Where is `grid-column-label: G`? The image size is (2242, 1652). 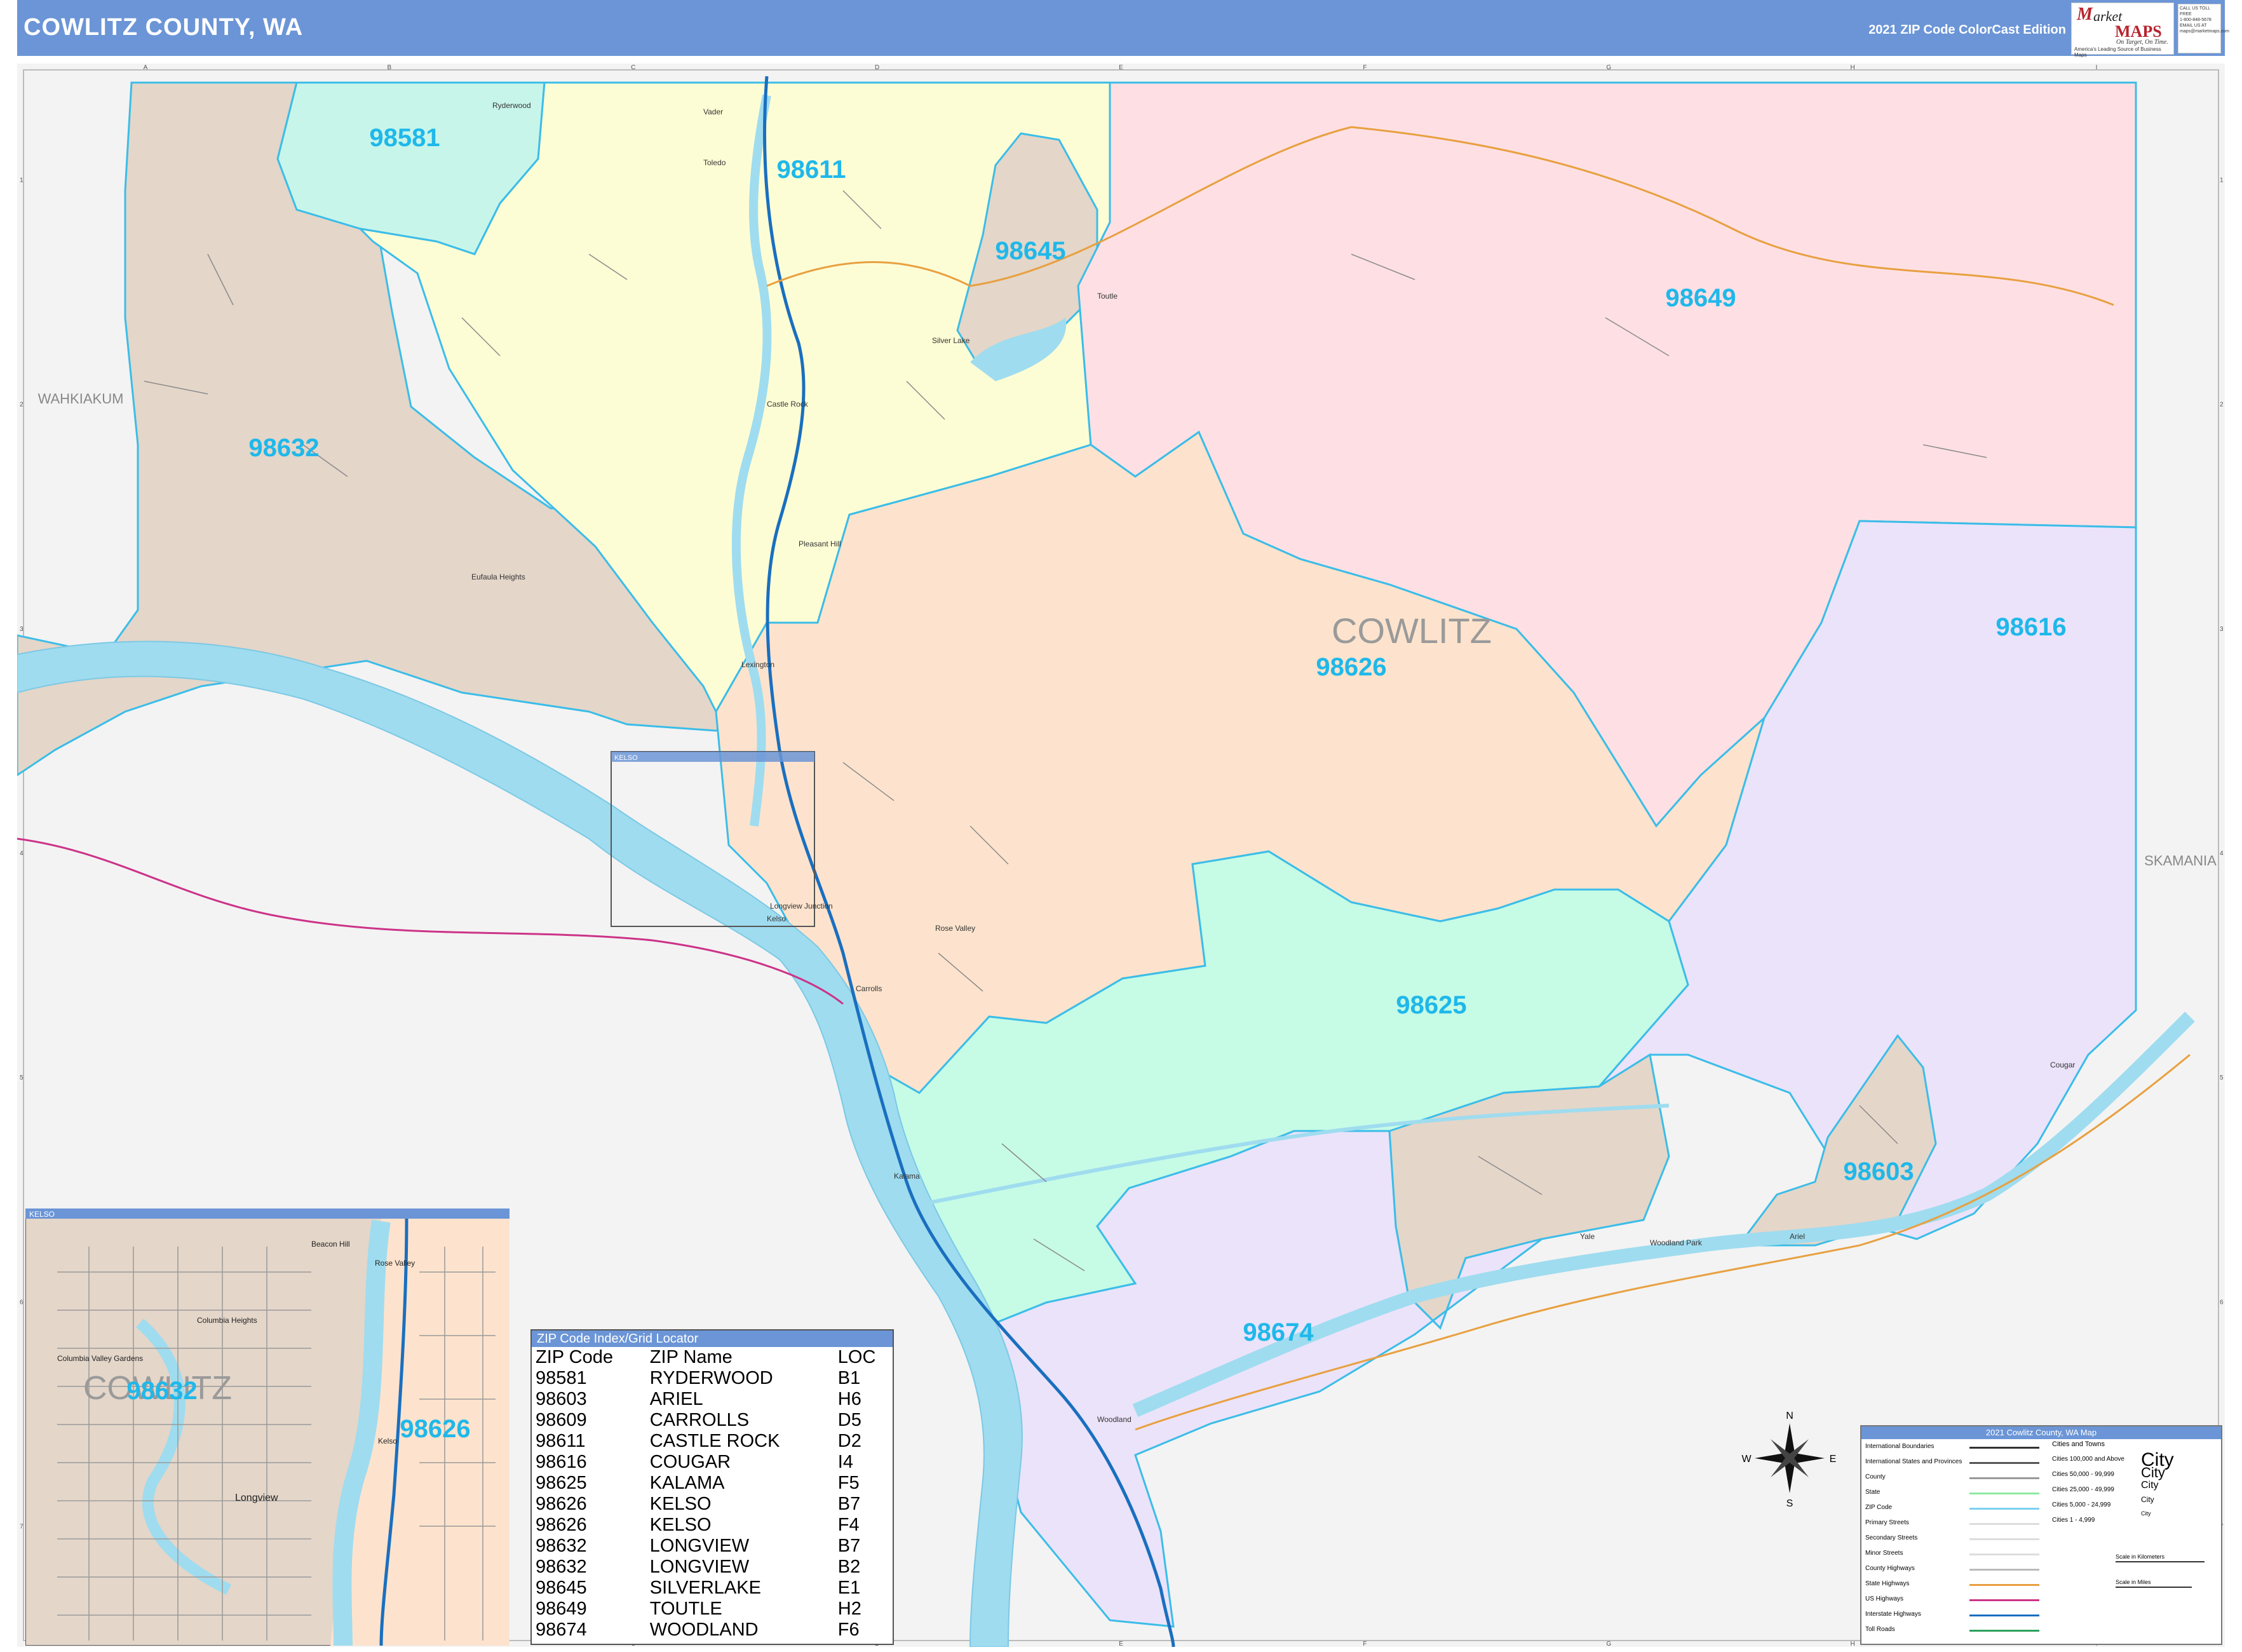
grid-column-label: G is located at coordinates (1608, 67).